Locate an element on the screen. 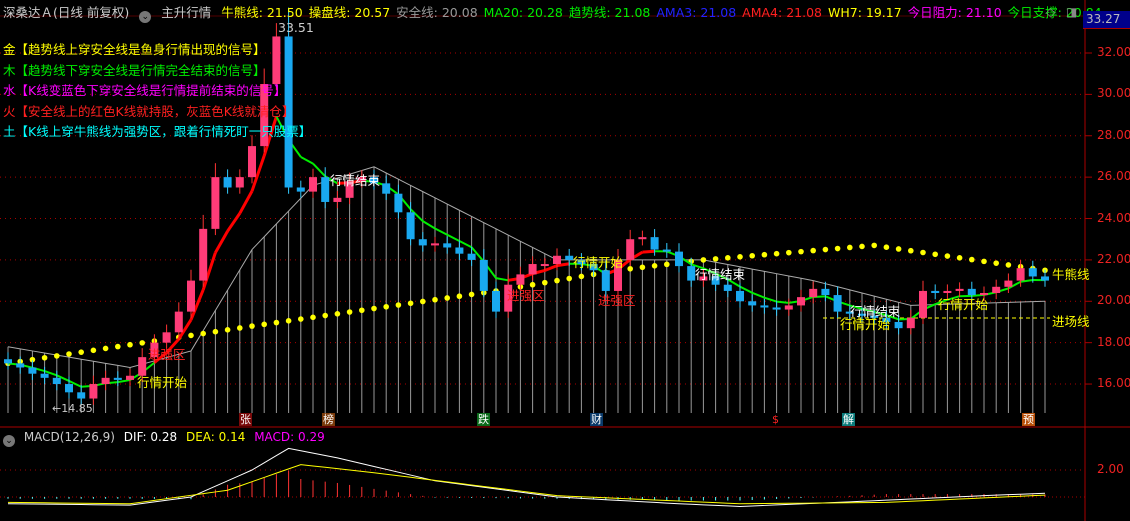 The width and height of the screenshot is (1130, 521). legend-item: 火【安全线上的红色K线就持股，灰蓝色K线就清仓】 is located at coordinates (149, 111).